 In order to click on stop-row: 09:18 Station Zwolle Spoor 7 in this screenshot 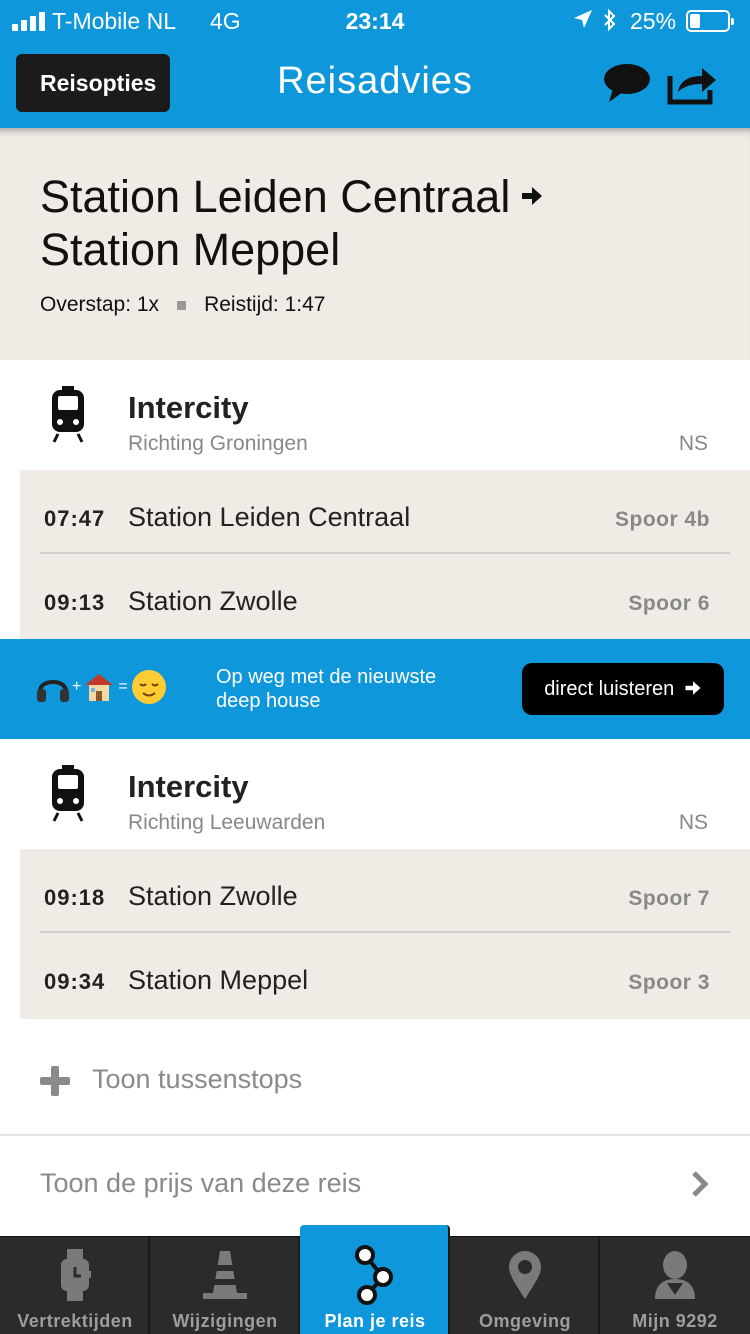, I will do `click(385, 891)`.